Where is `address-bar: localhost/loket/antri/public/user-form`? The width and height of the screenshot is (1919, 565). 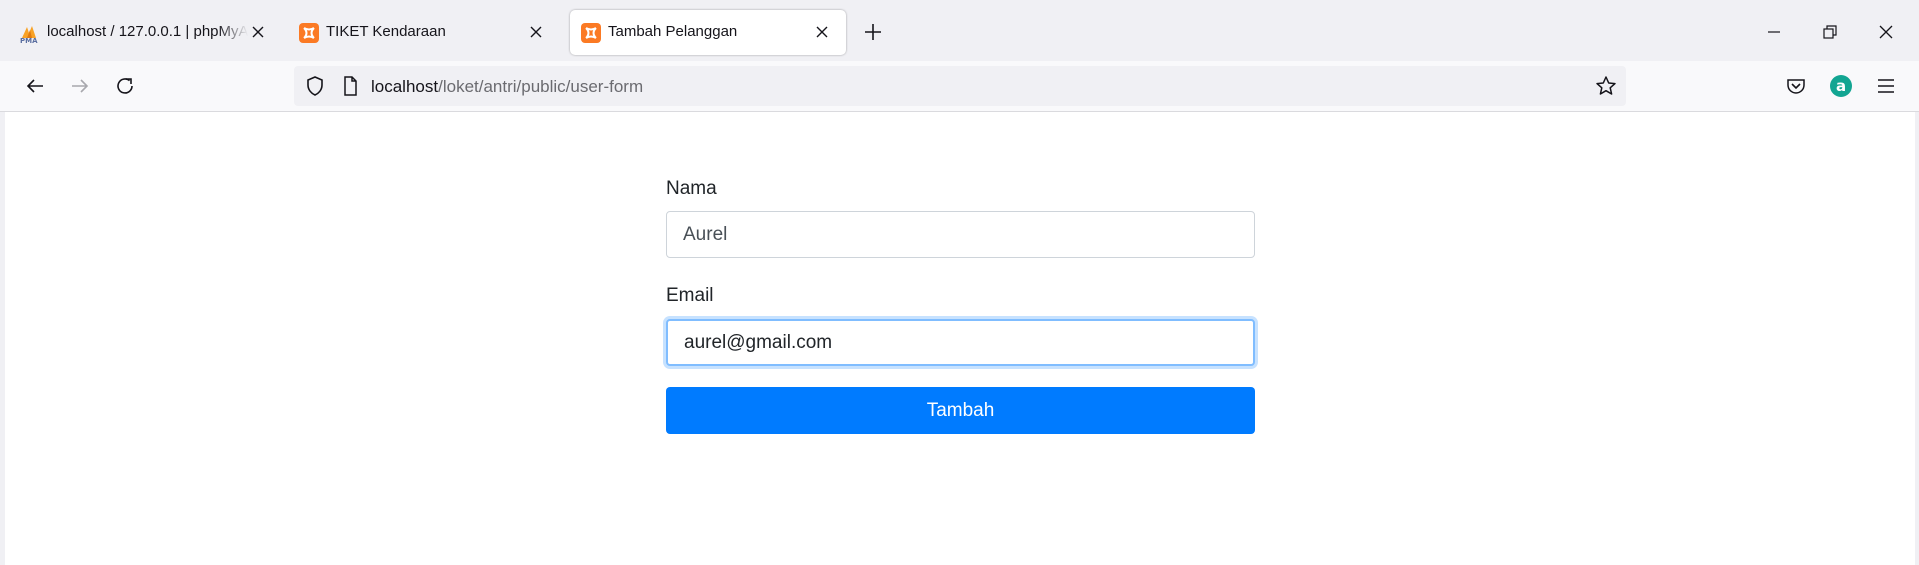
address-bar: localhost/loket/antri/public/user-form is located at coordinates (960, 86).